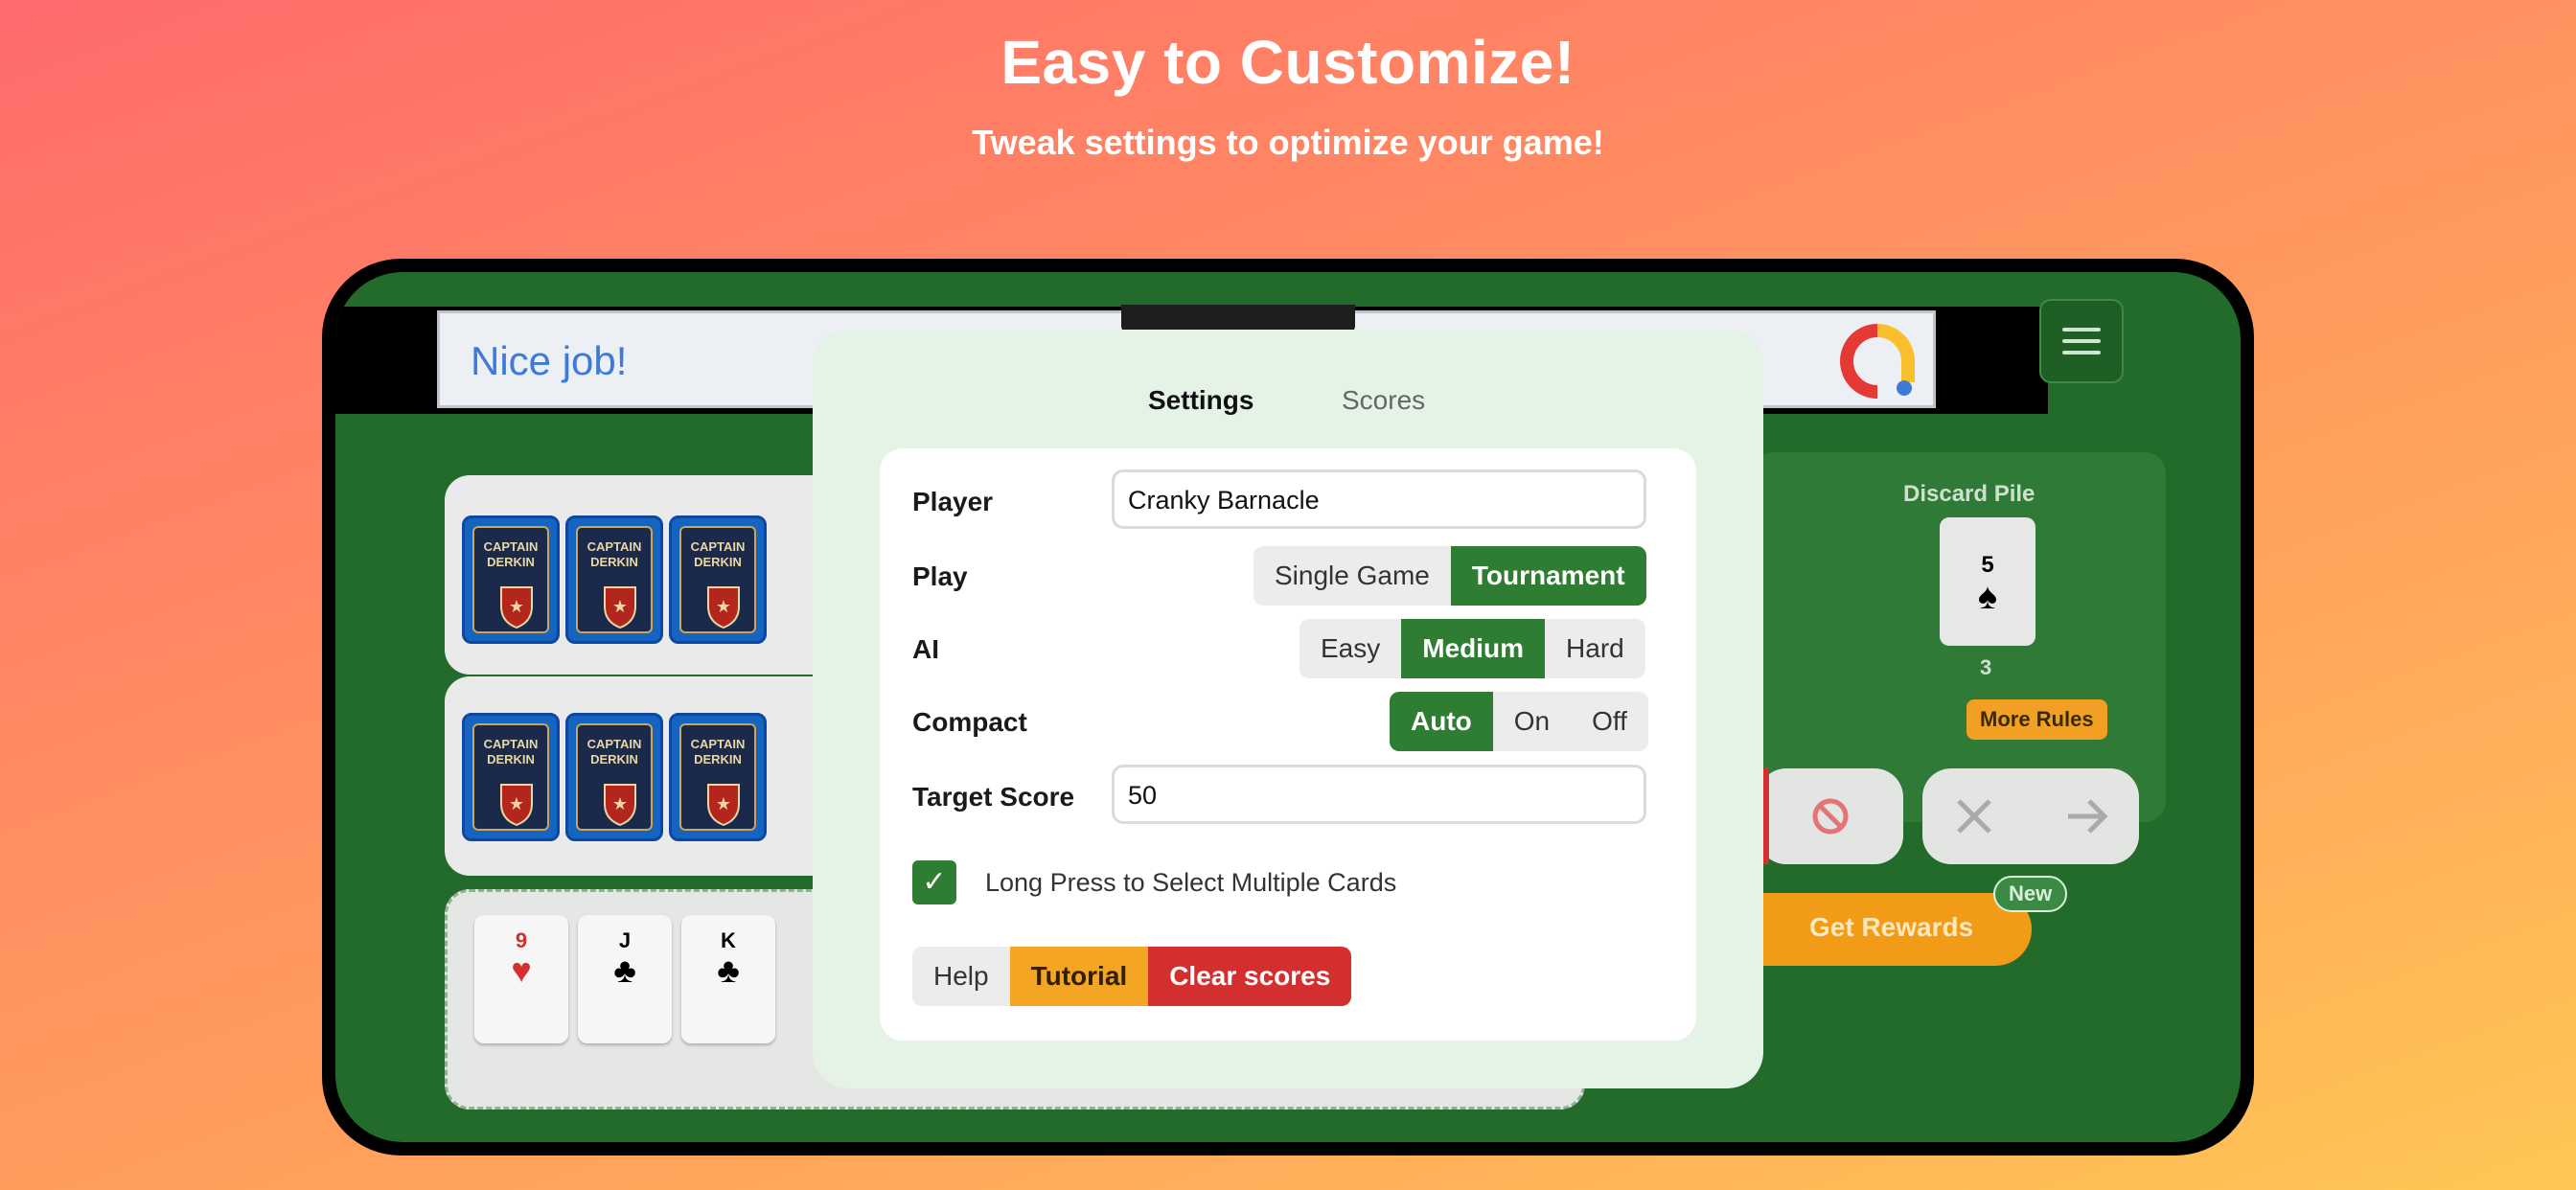 The height and width of the screenshot is (1190, 2576). Describe the element at coordinates (969, 722) in the screenshot. I see `compact-label: Compact` at that location.